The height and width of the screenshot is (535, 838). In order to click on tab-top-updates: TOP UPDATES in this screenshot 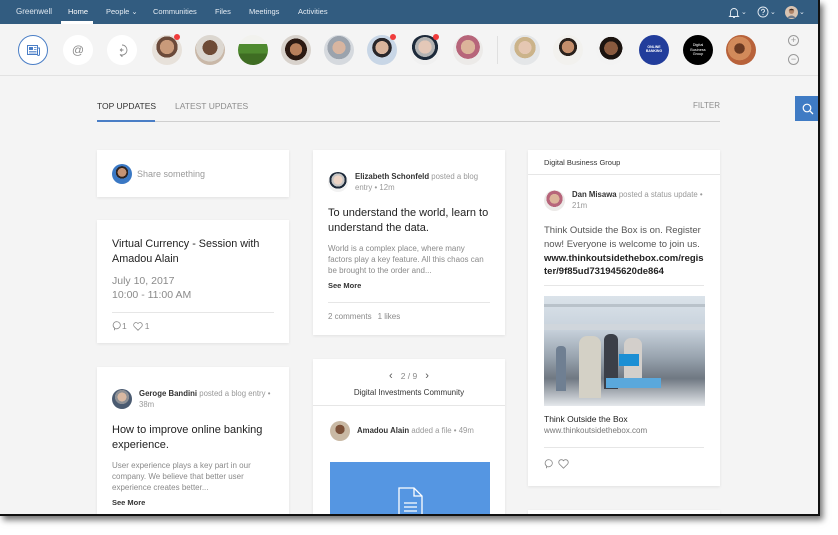, I will do `click(126, 106)`.